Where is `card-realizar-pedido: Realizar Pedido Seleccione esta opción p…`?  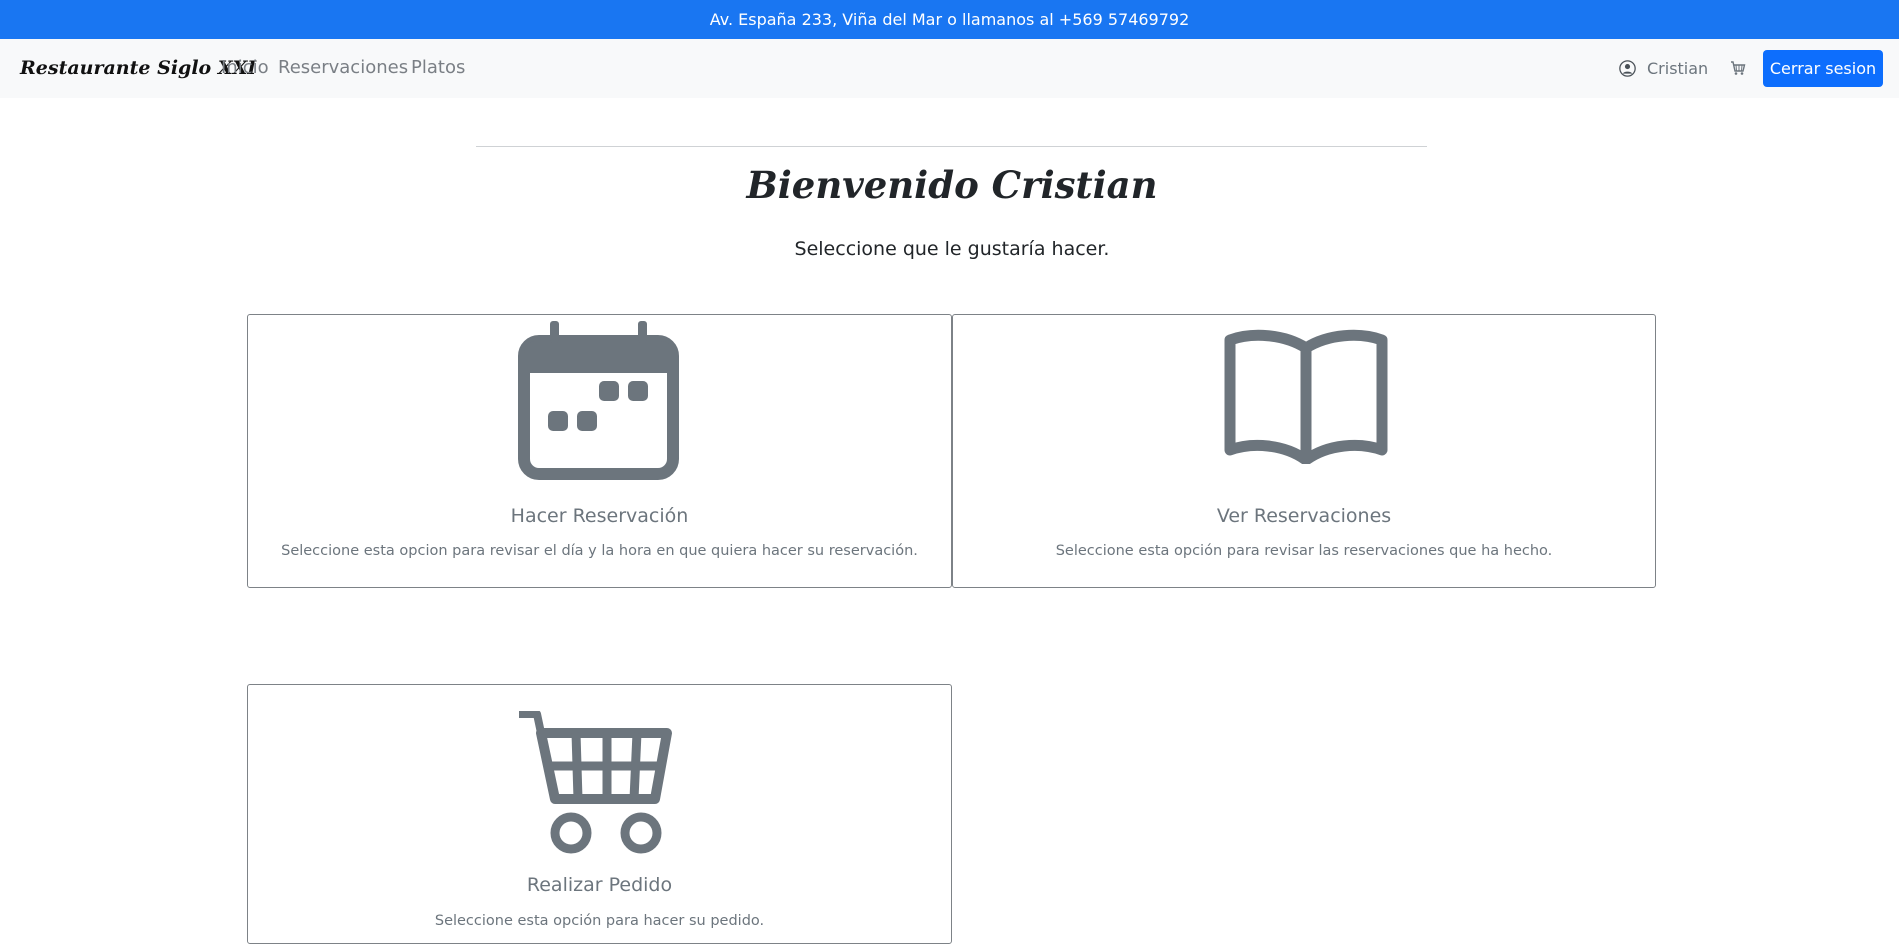
card-realizar-pedido: Realizar Pedido Seleccione esta opción p… is located at coordinates (599, 814).